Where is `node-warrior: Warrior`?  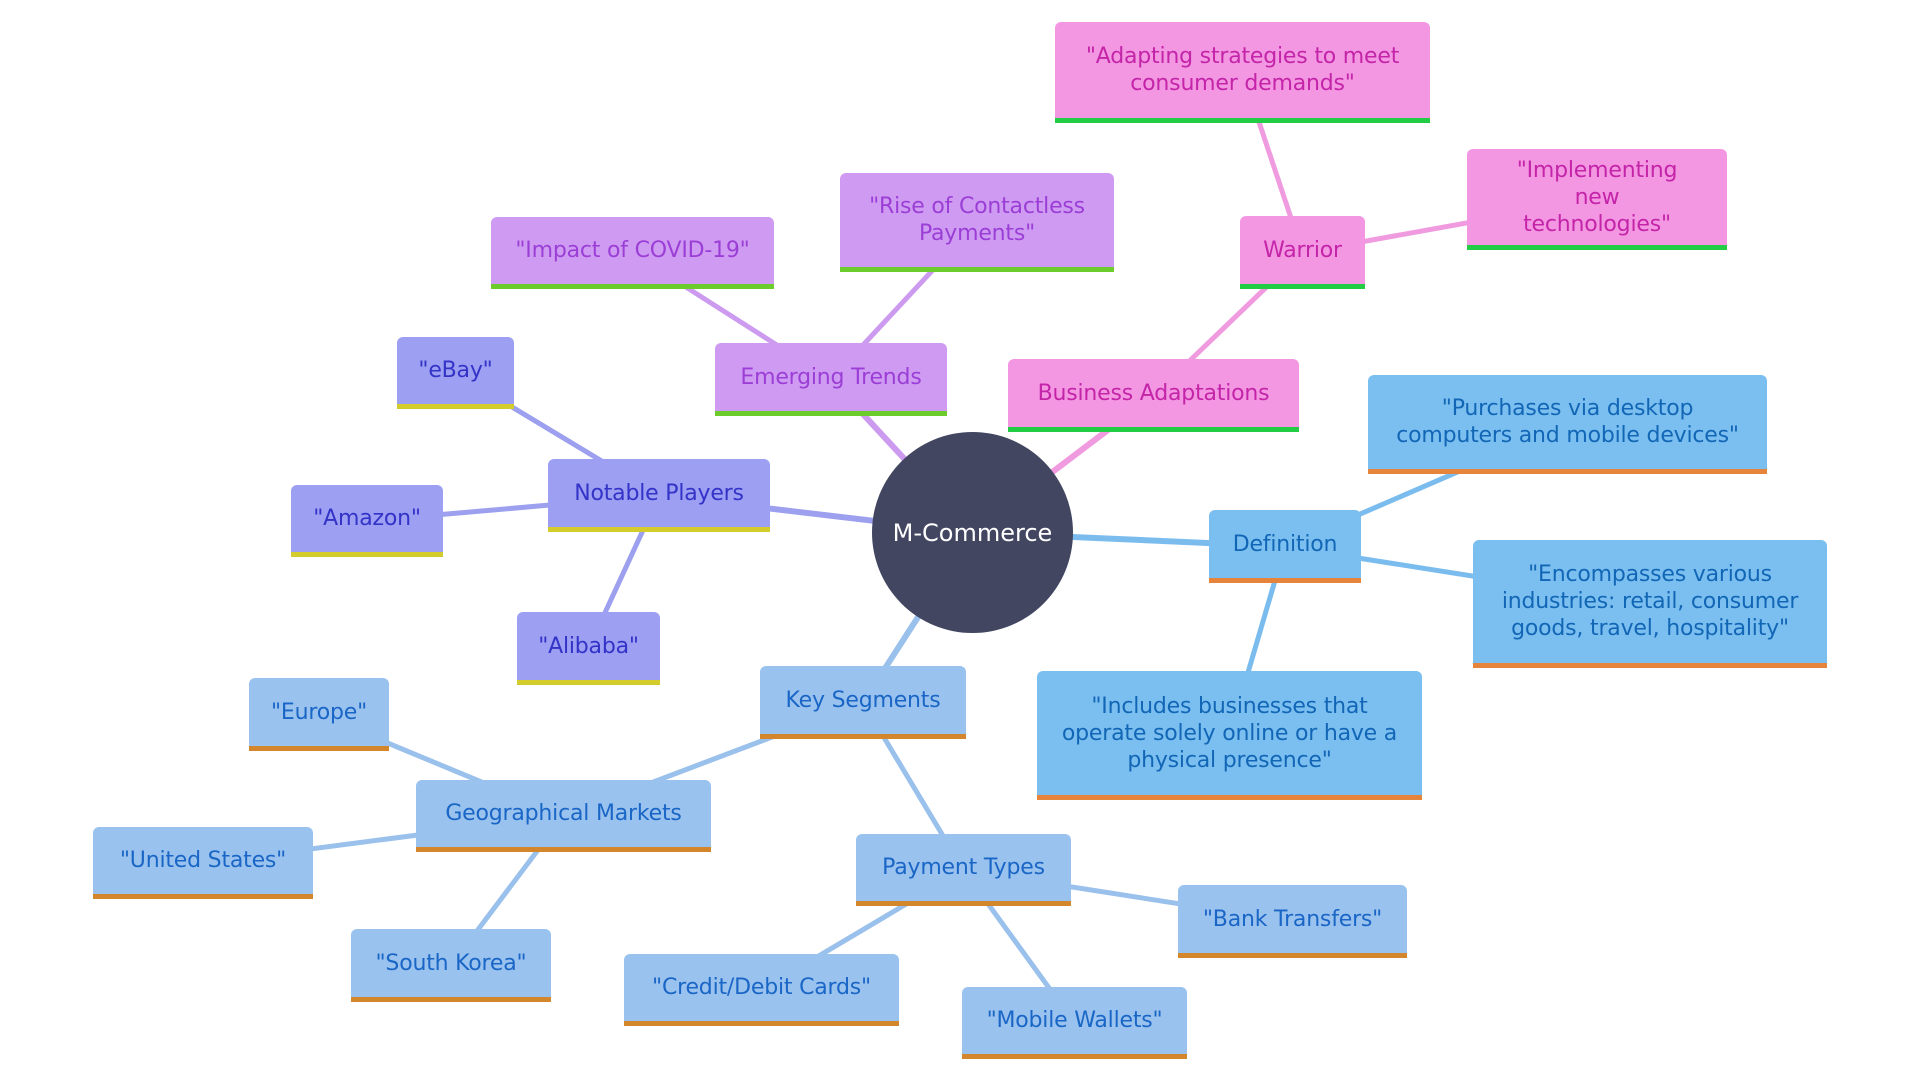 node-warrior: Warrior is located at coordinates (1302, 252).